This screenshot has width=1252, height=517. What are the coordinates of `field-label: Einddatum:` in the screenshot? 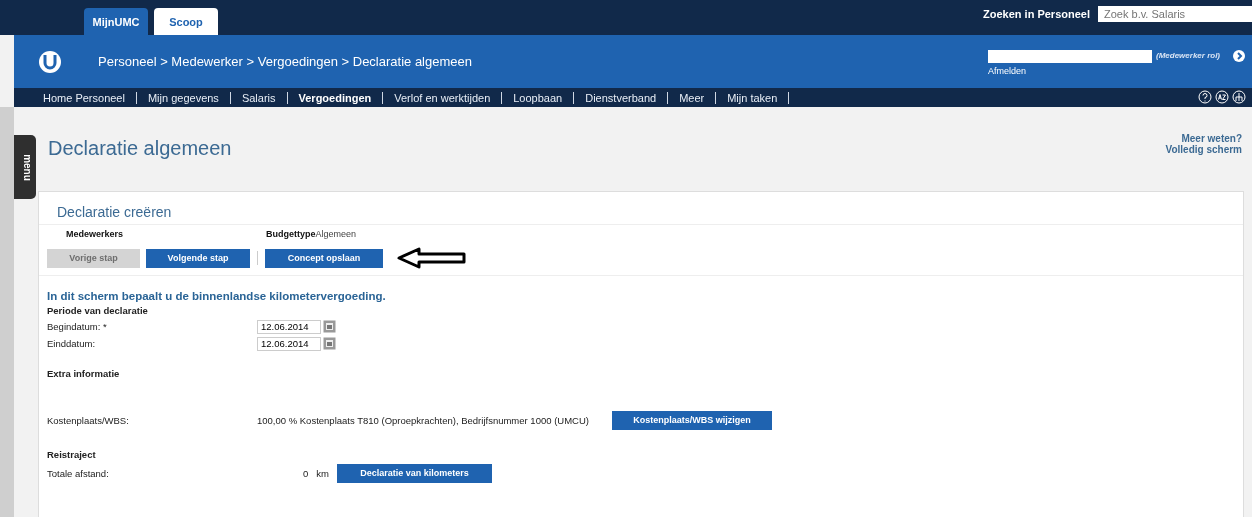 It's located at (72, 343).